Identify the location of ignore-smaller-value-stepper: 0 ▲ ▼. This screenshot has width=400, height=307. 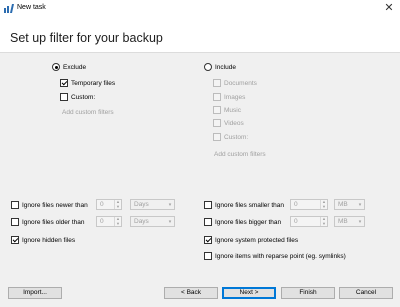
(309, 204).